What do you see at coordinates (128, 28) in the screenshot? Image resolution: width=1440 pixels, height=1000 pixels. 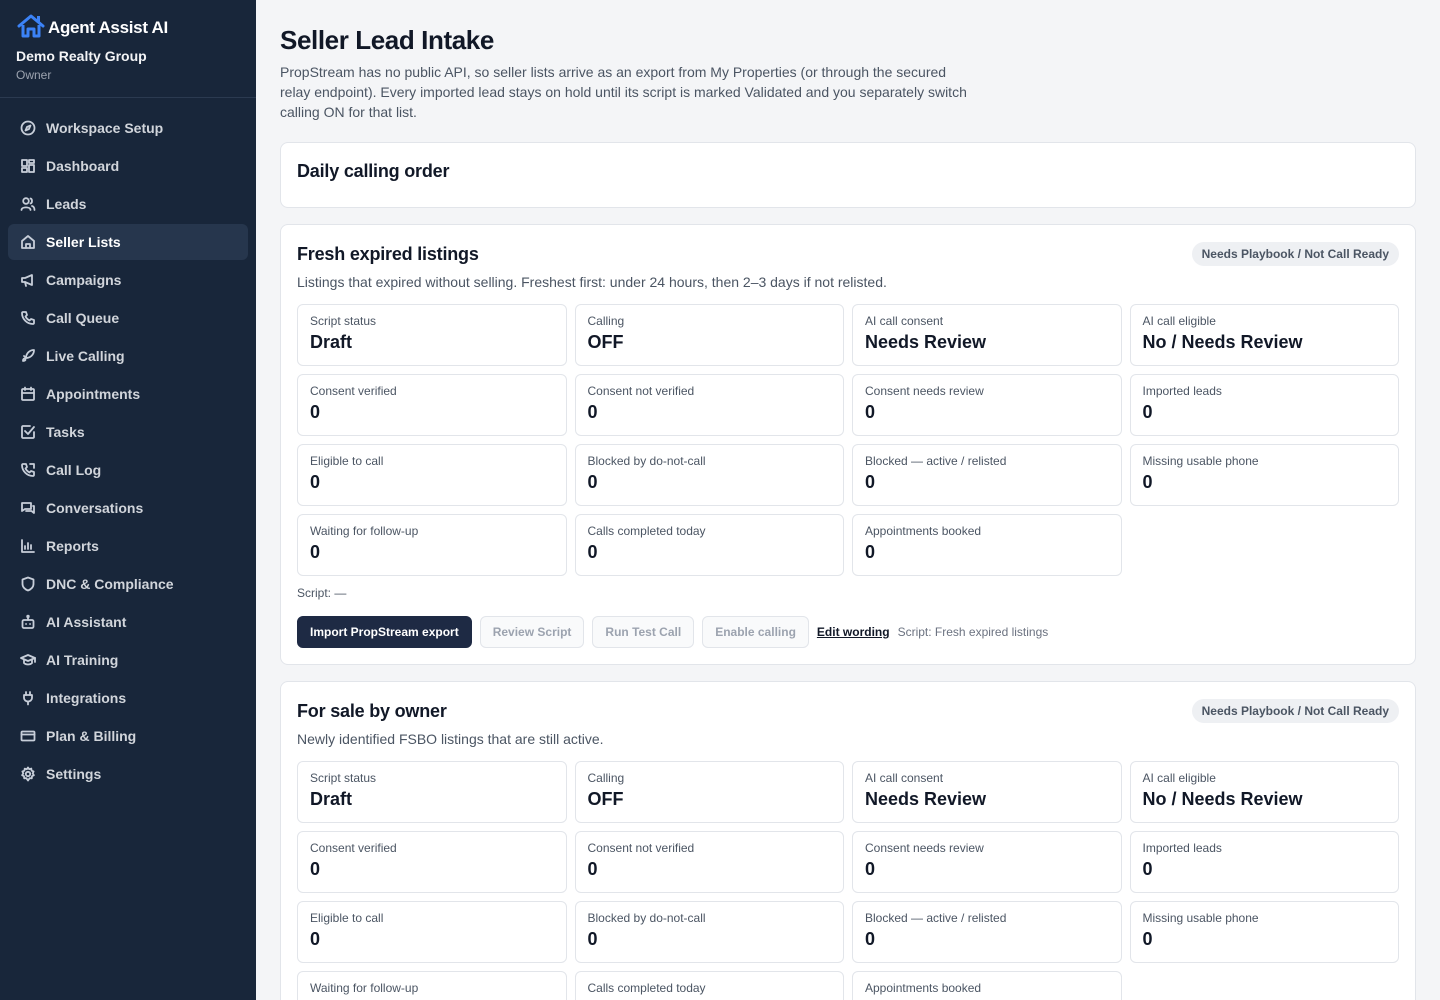 I see `logo: Agent Assist AI` at bounding box center [128, 28].